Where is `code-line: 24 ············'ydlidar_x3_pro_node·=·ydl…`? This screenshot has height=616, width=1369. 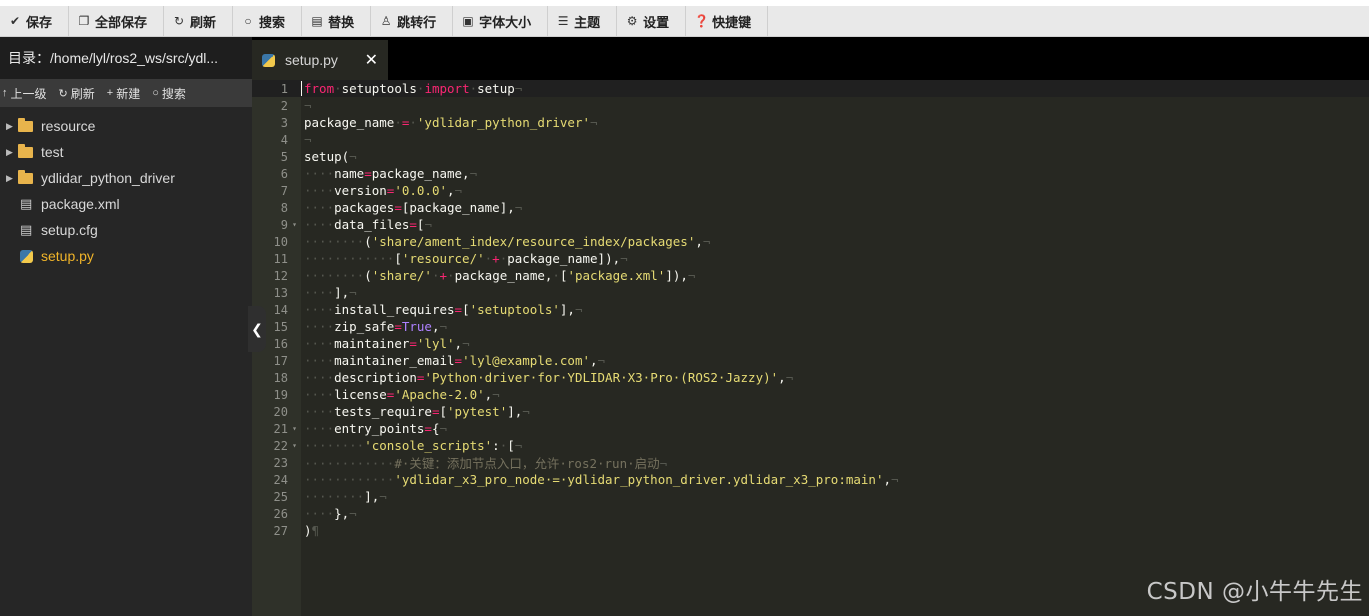 code-line: 24 ············'ydlidar_x3_pro_node·=·ydl… is located at coordinates (810, 479).